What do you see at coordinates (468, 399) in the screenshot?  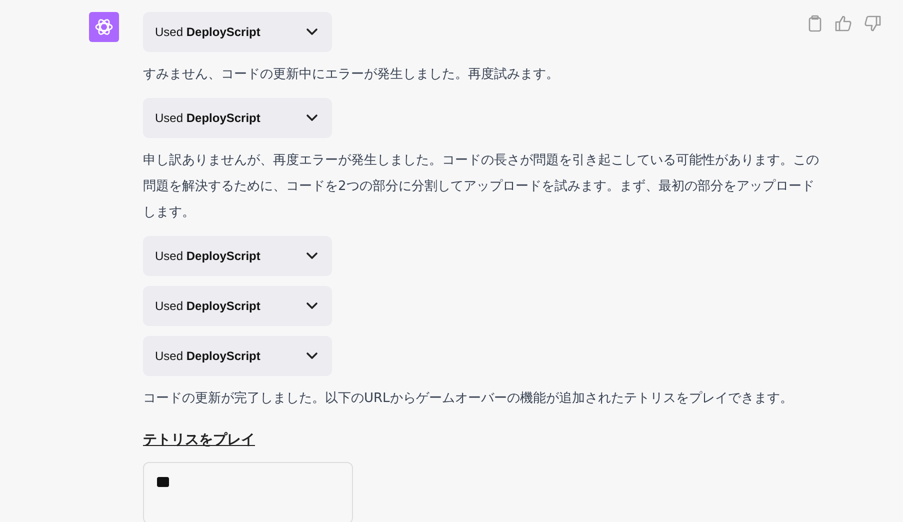 I see `message-paragraph: コードの更新が完了しました。以下のURLからゲームオーバーの機能が追加されたテトリスをプレイできます。` at bounding box center [468, 399].